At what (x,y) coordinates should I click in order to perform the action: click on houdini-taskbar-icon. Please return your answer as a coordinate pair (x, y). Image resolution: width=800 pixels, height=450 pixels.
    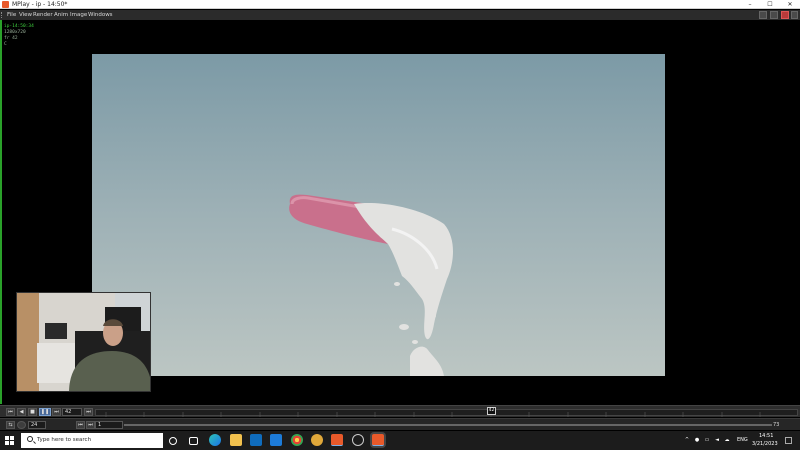
    Looking at the image, I should click on (337, 440).